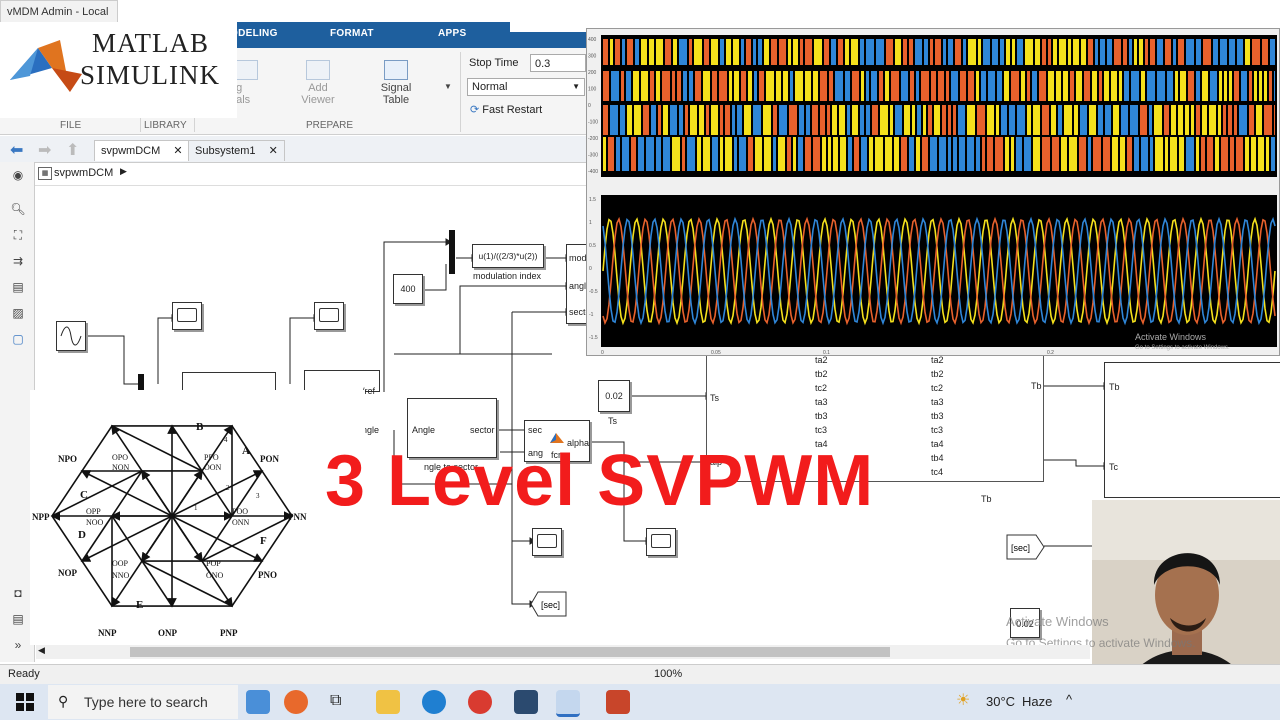 This screenshot has height=723, width=1280. I want to click on matlab-taskbar-icon, so click(568, 703).